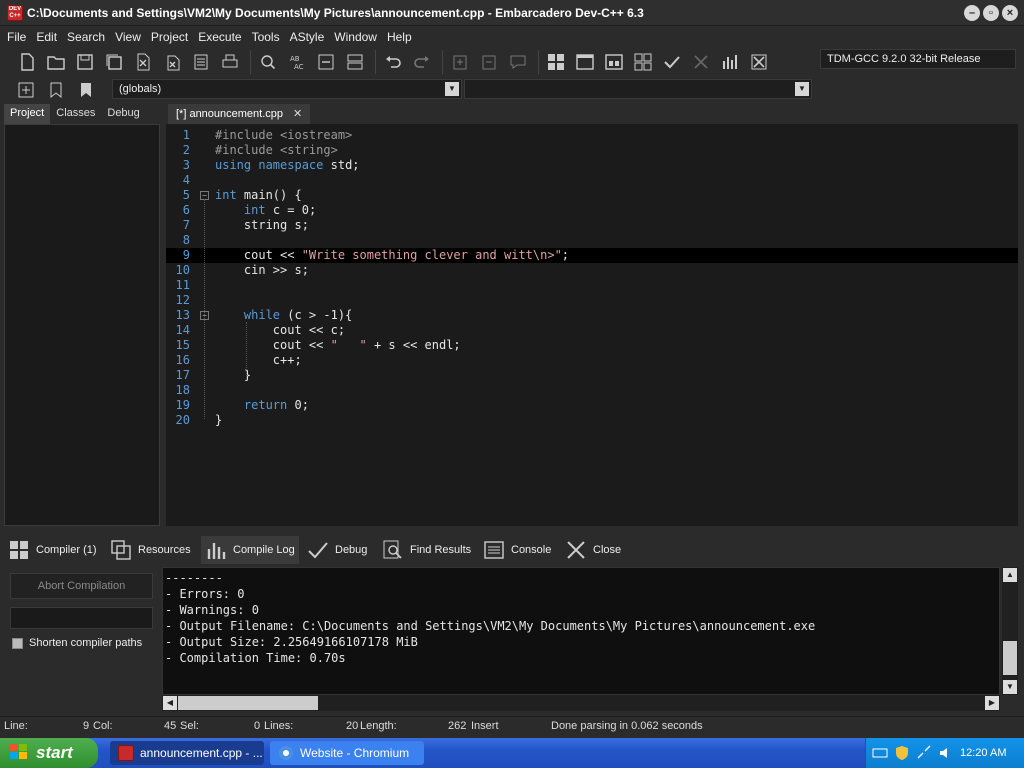 This screenshot has width=1024, height=768. Describe the element at coordinates (592, 210) in the screenshot. I see `code-line: 6 int c = 0;` at that location.